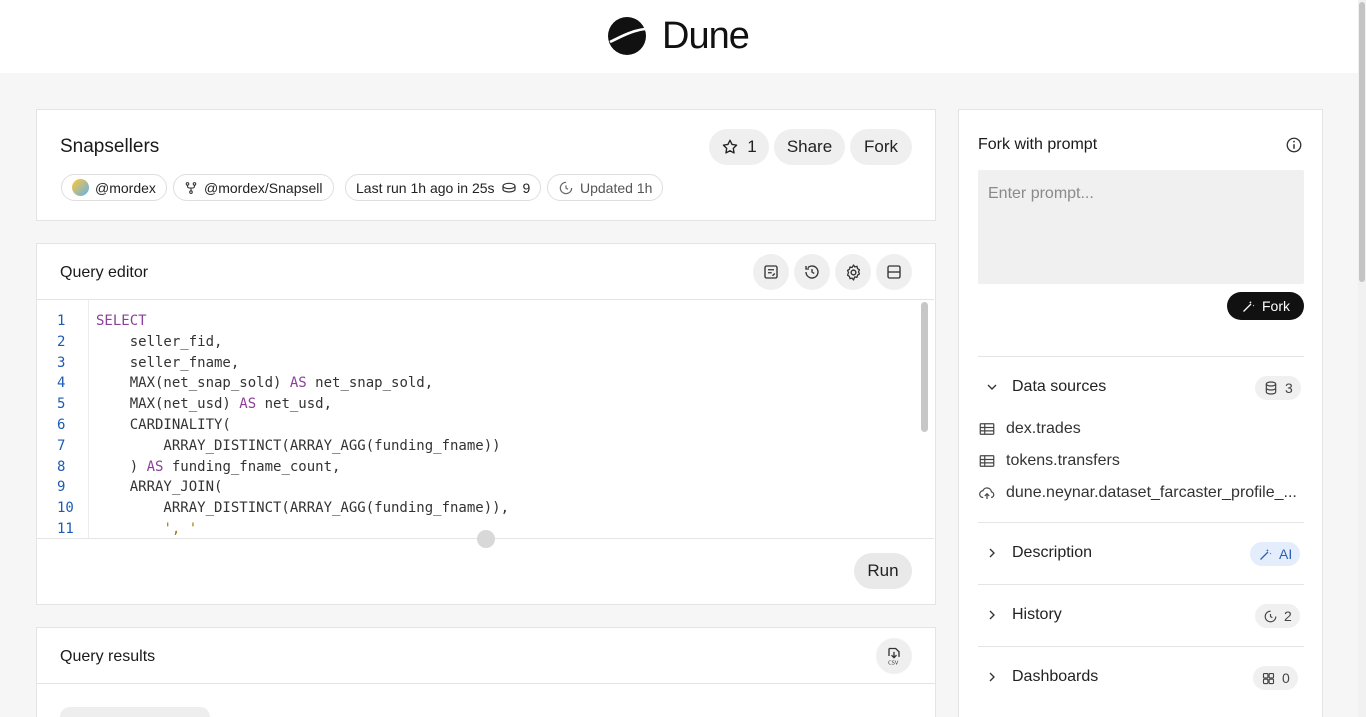  What do you see at coordinates (425, 187) in the screenshot?
I see `last-run-text: Last run 1h ago in 25s` at bounding box center [425, 187].